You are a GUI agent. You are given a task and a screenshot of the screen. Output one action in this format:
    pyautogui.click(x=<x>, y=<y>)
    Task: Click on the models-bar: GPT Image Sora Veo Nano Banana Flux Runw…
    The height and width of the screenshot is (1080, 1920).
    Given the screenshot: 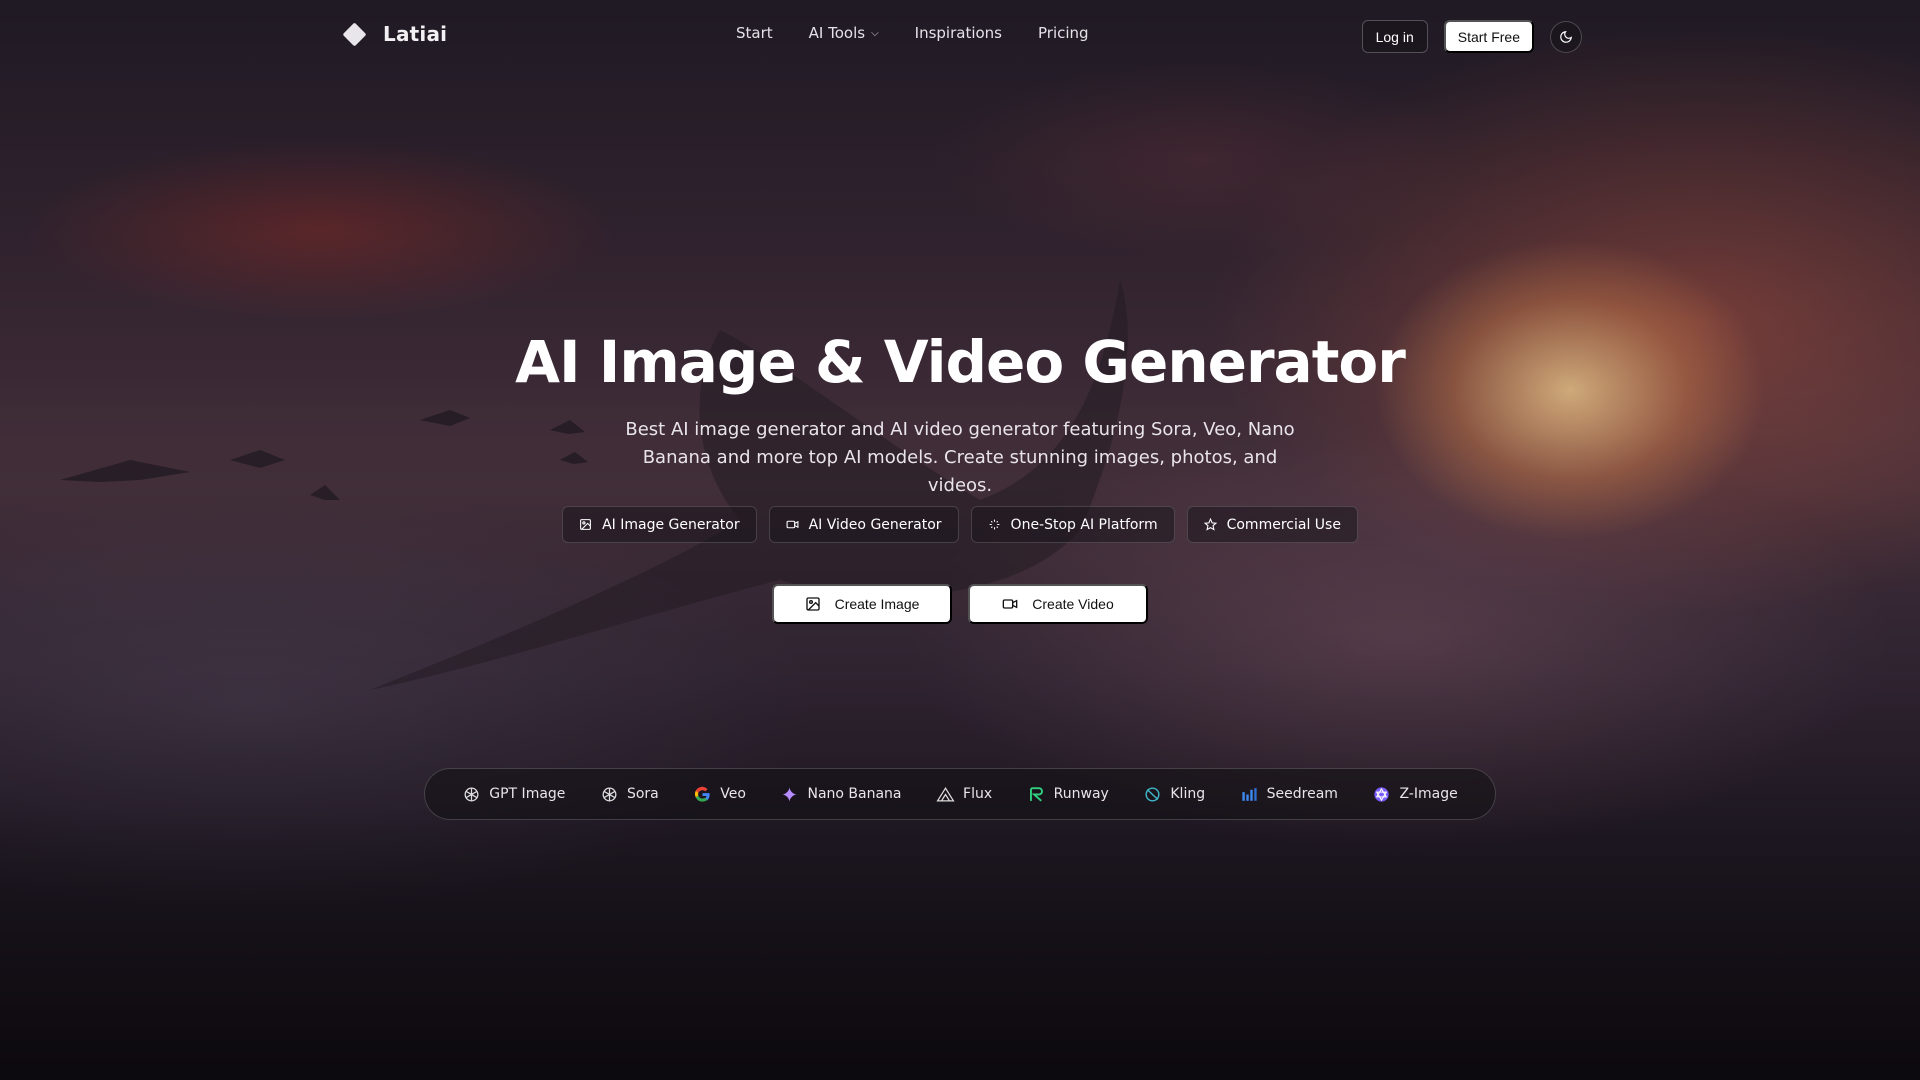 What is the action you would take?
    pyautogui.click(x=960, y=794)
    